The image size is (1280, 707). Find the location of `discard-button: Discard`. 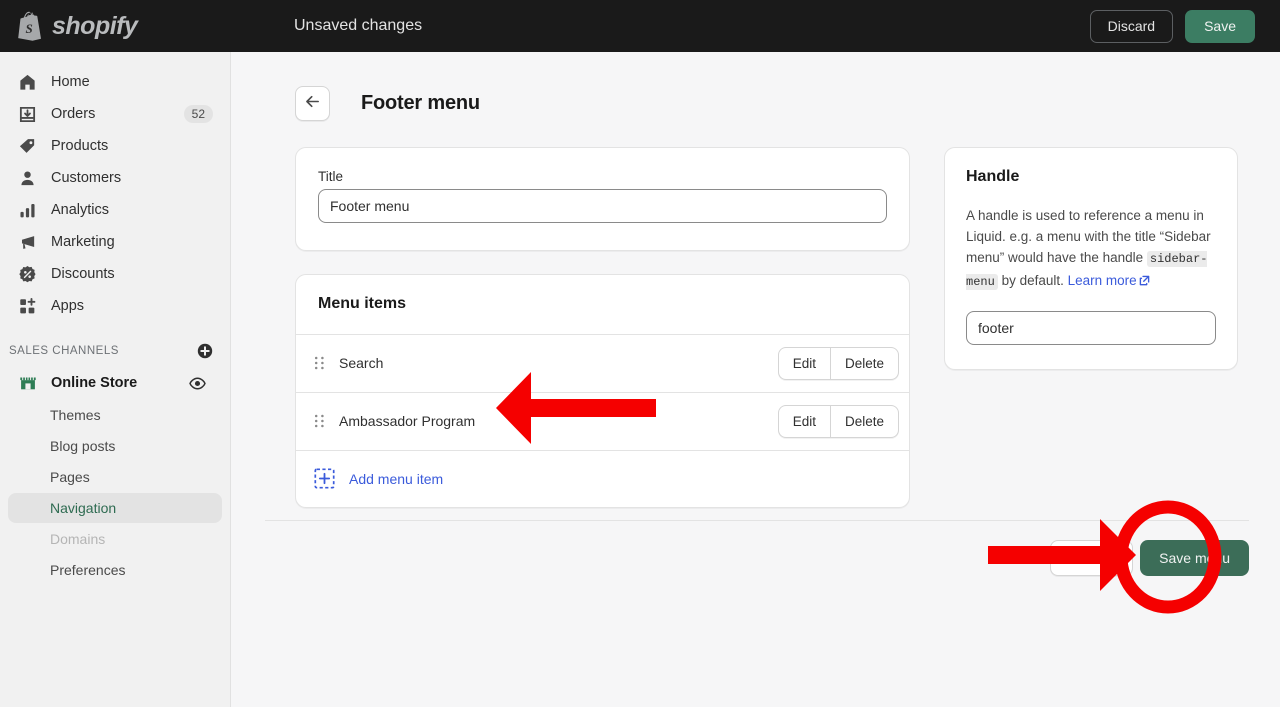

discard-button: Discard is located at coordinates (1131, 26).